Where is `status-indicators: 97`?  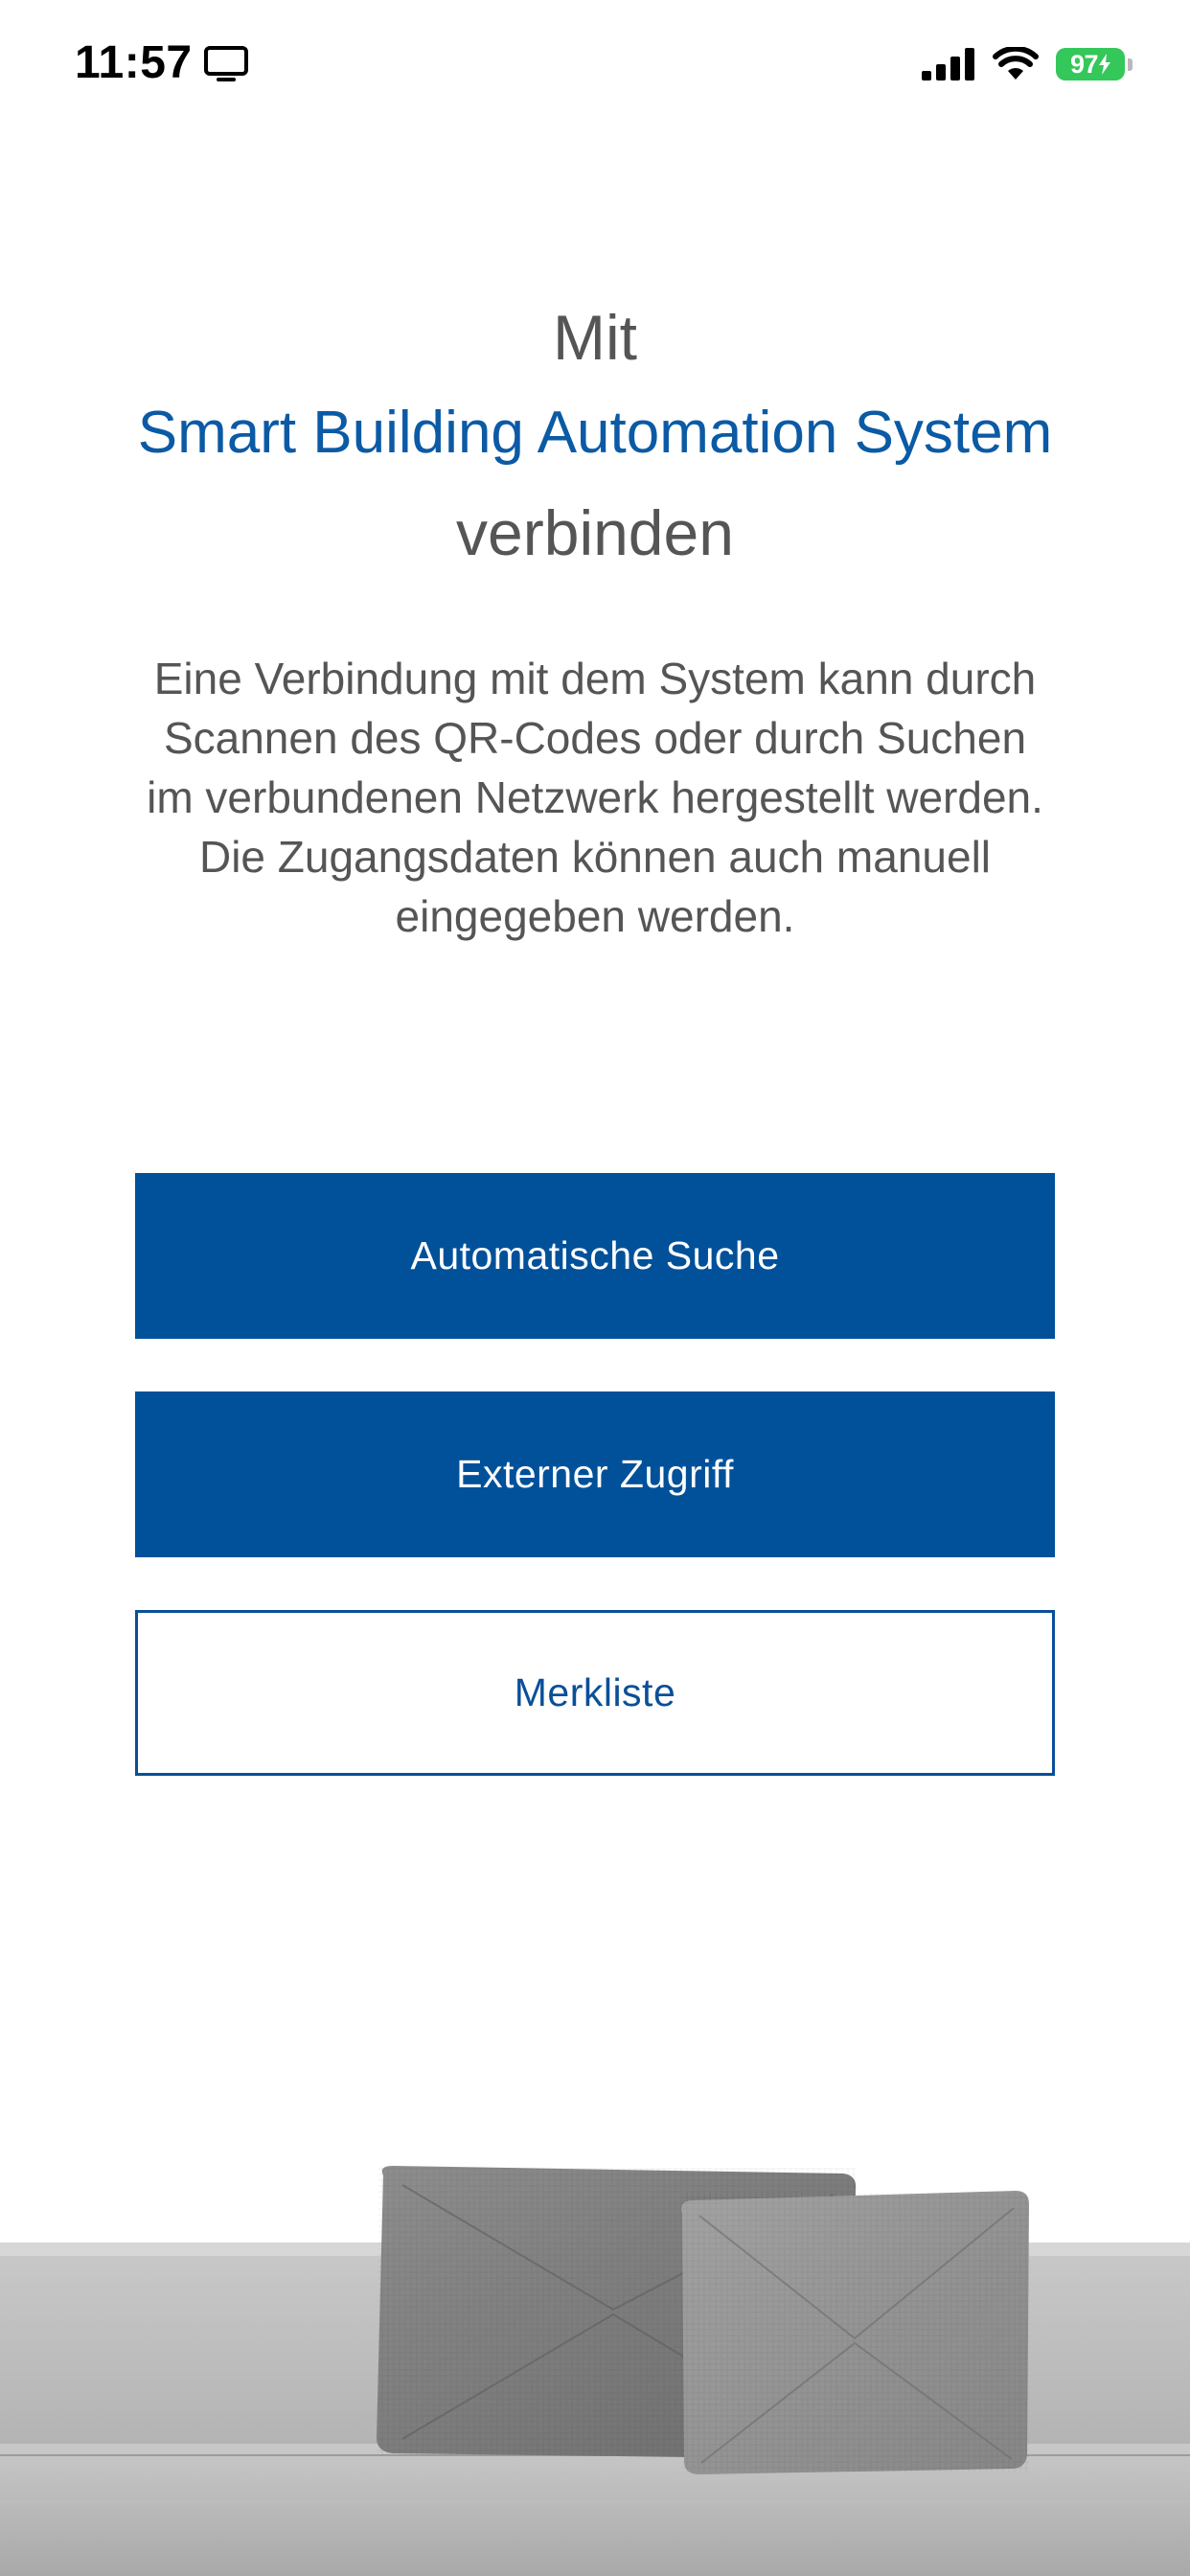
status-indicators: 97 is located at coordinates (1028, 64).